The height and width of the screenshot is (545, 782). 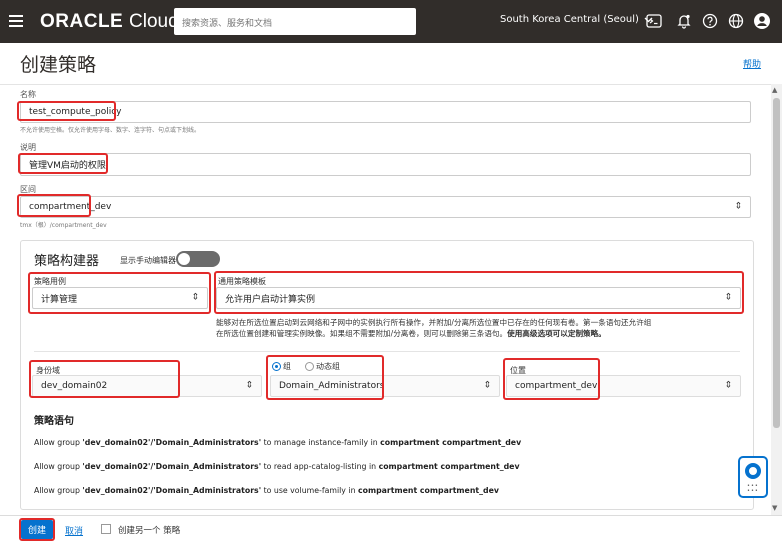 I want to click on dynamic-group-radio, so click(x=309, y=366).